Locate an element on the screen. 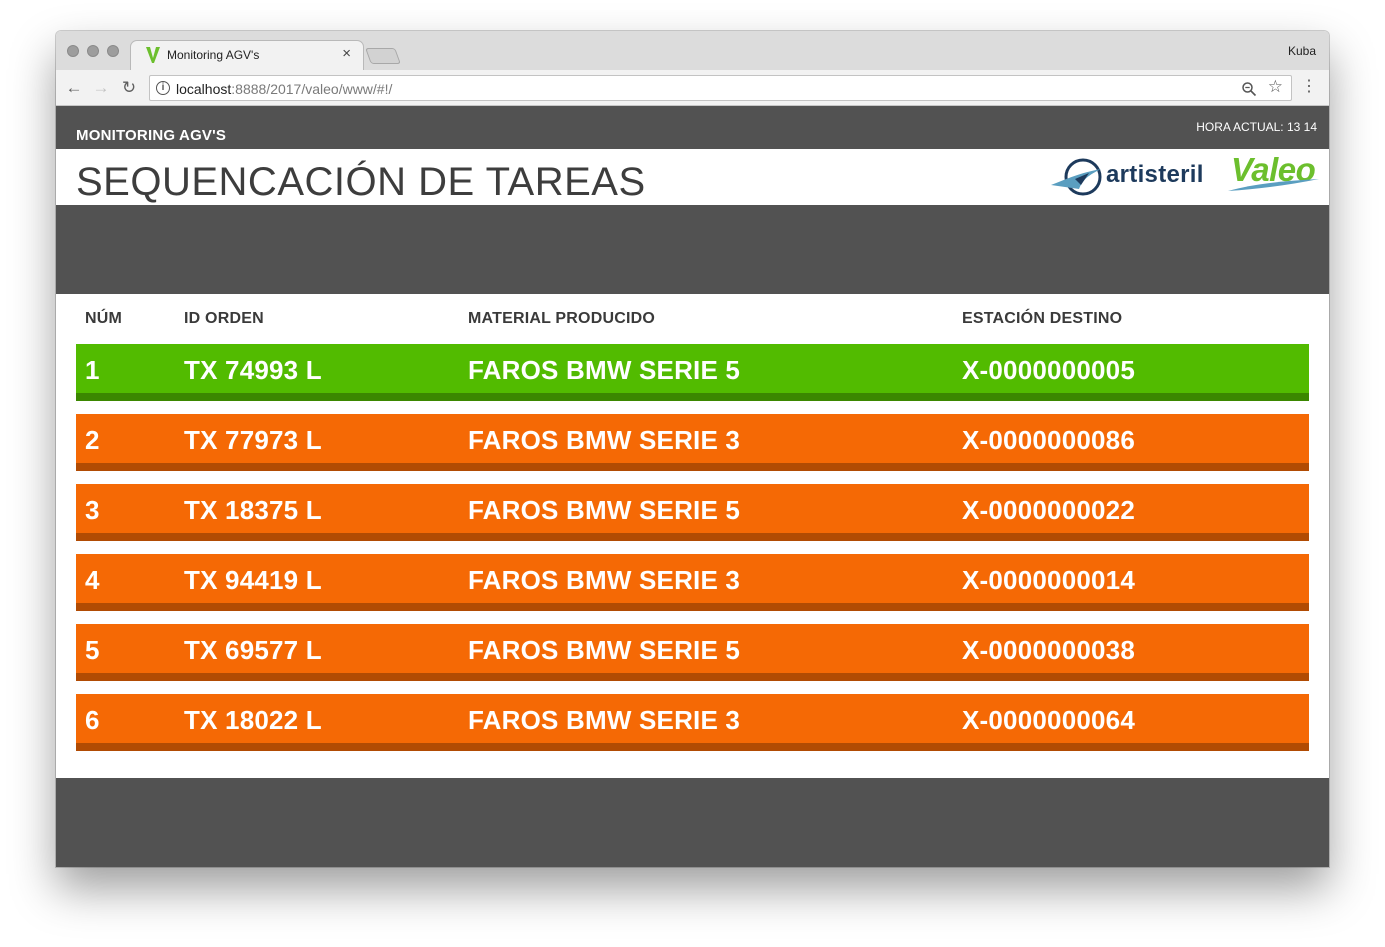 Image resolution: width=1385 pixels, height=947 pixels. menu-icon: ⋮ is located at coordinates (1309, 87).